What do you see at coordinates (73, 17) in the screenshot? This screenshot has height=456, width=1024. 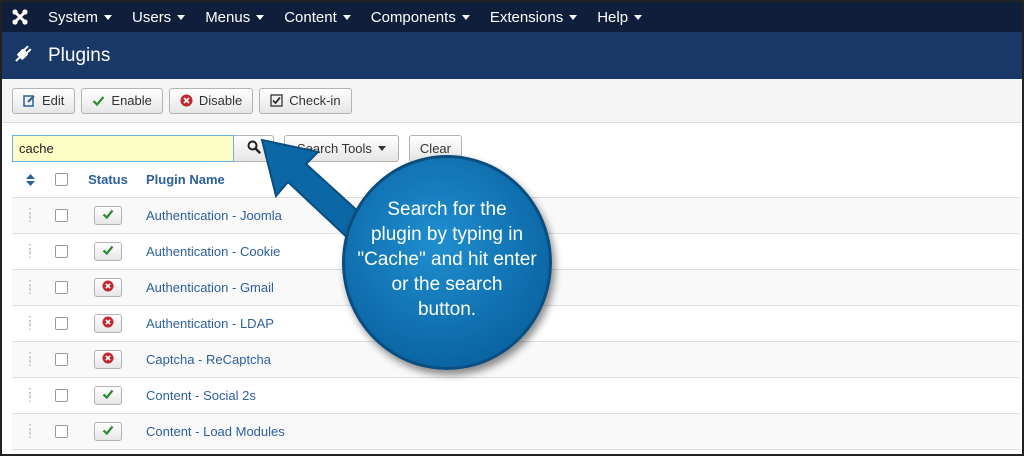 I see `menu-label: System` at bounding box center [73, 17].